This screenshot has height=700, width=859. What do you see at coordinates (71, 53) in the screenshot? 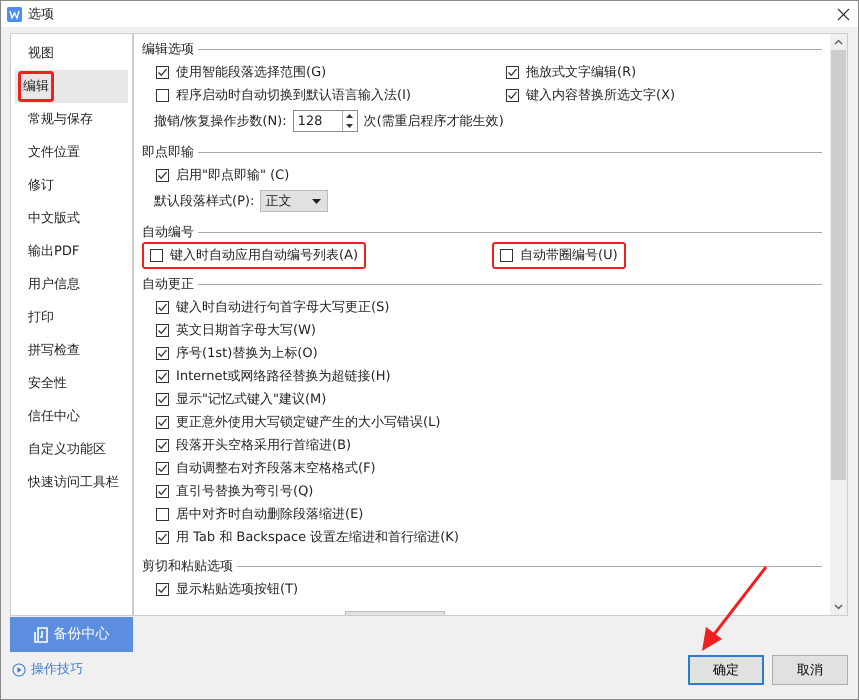
I see `sidebar-item: 视图` at bounding box center [71, 53].